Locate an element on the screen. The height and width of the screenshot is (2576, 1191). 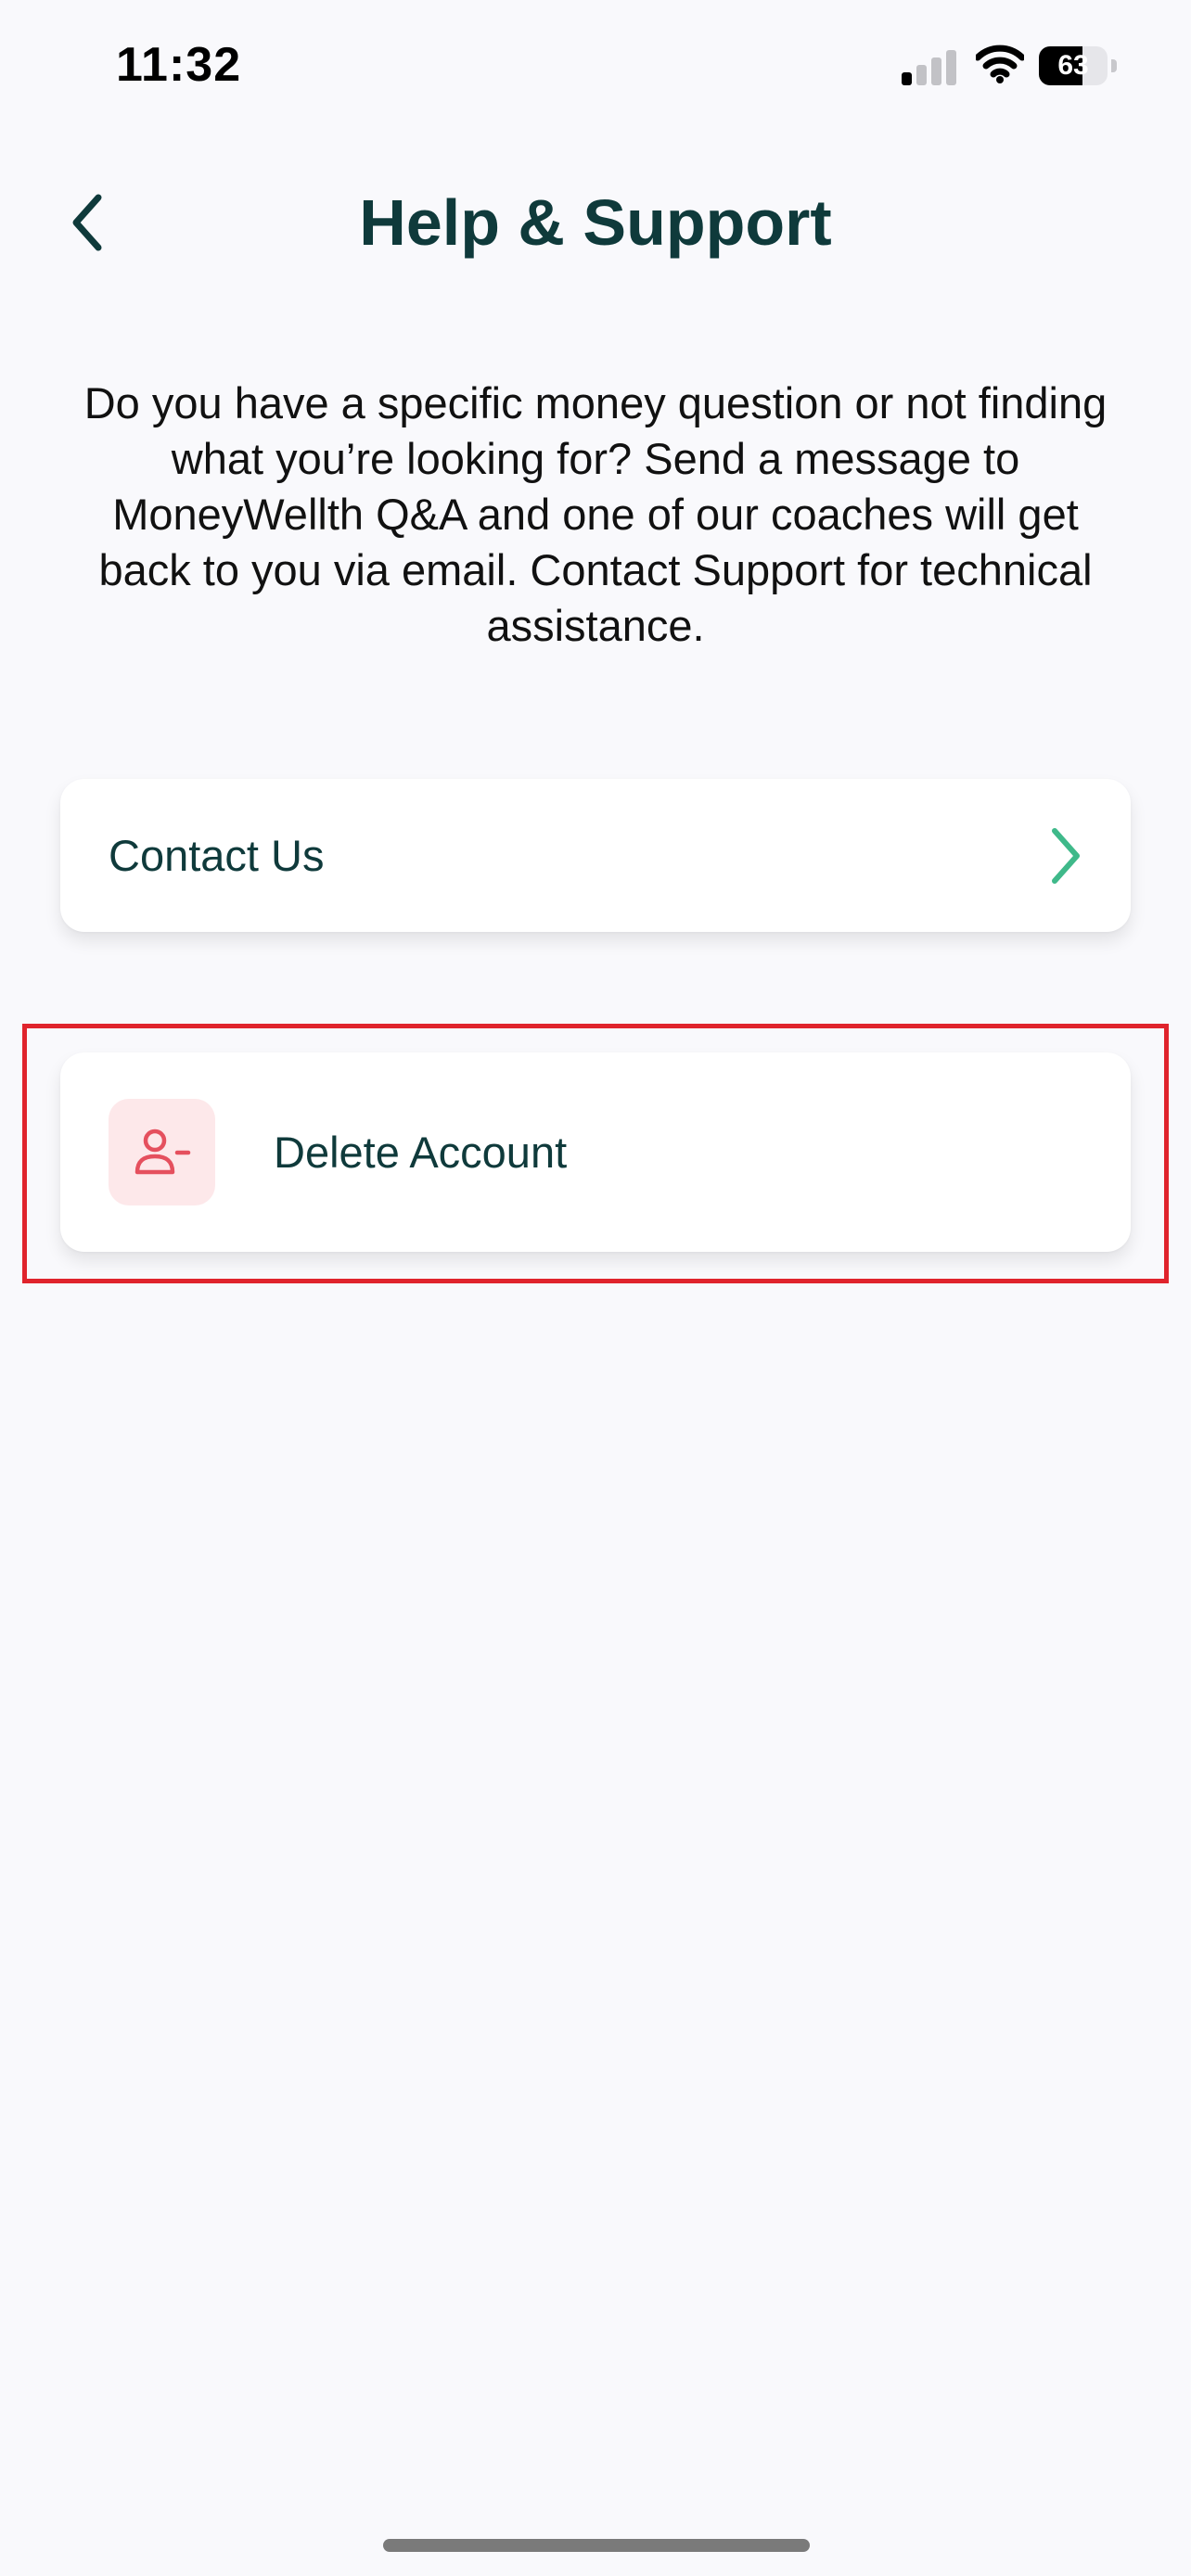
delete-account-button: Delete Account is located at coordinates (595, 1152).